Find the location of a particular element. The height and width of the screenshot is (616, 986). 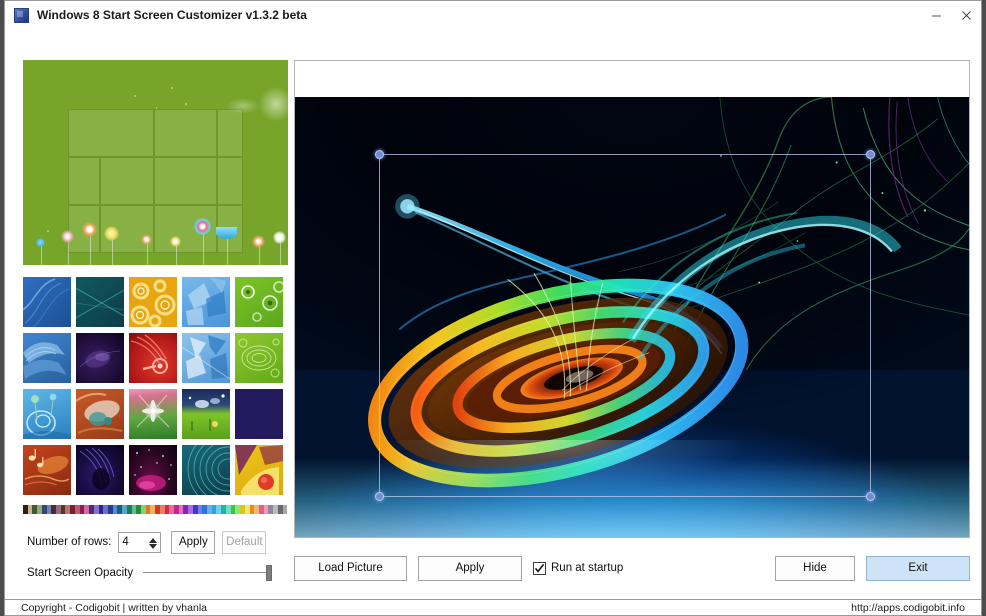

default-rows-button: Default is located at coordinates (244, 542).